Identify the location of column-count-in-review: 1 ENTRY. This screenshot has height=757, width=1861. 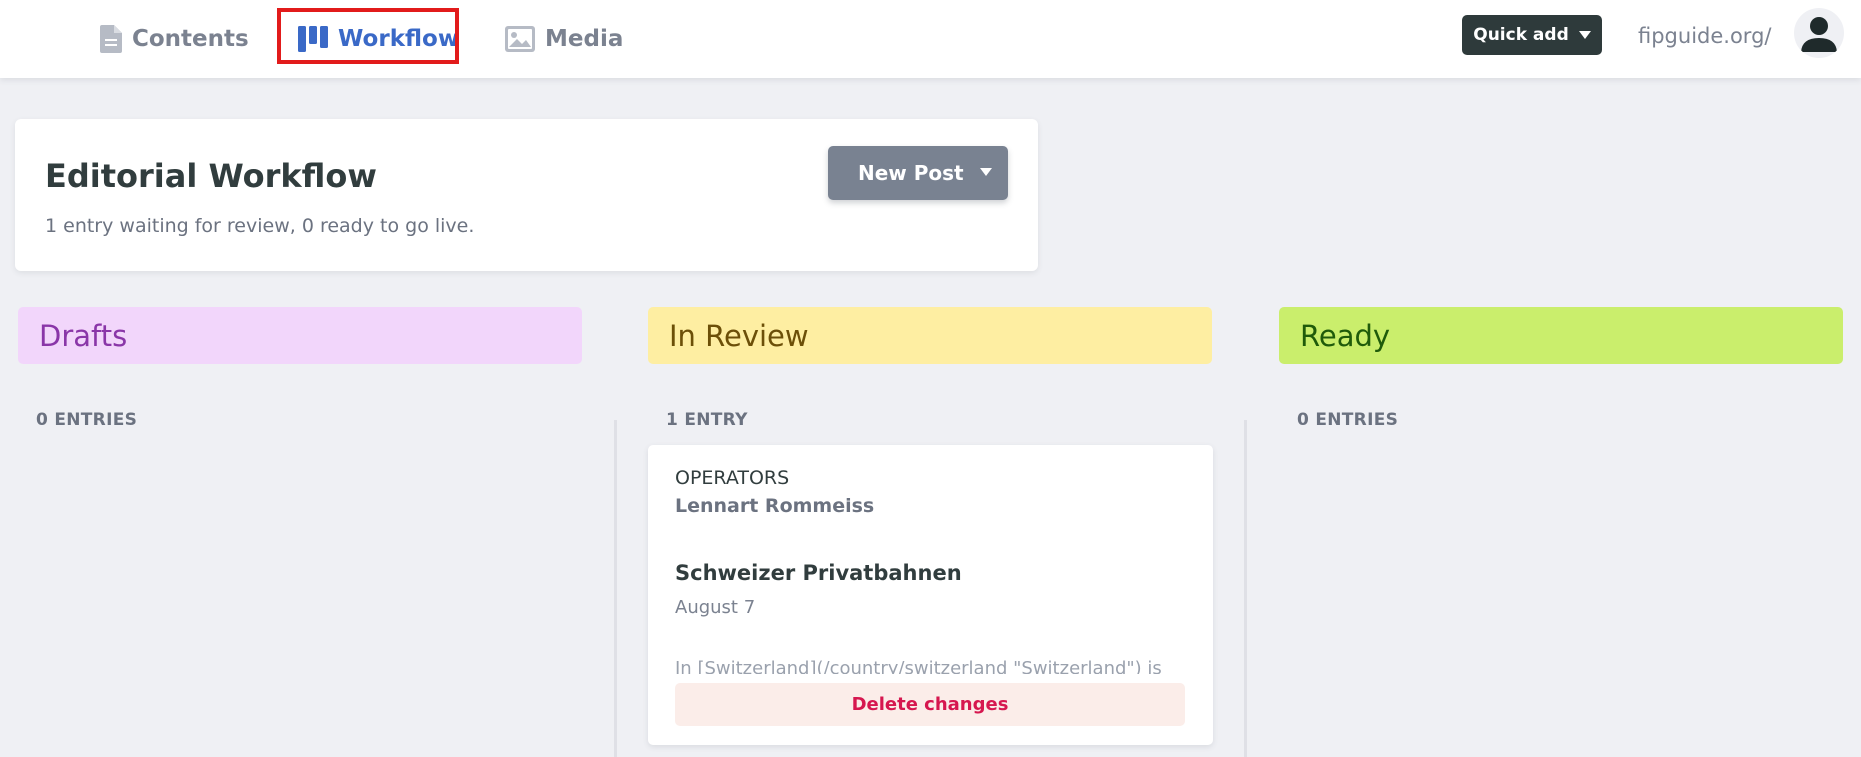
(707, 420).